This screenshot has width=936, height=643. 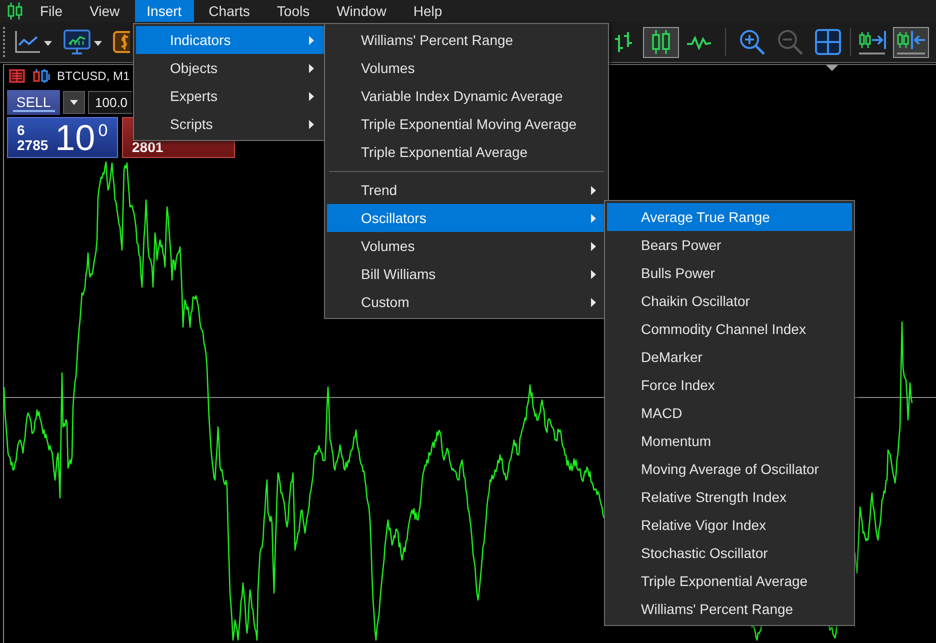 I want to click on price-big-digits: 10, so click(x=75, y=138).